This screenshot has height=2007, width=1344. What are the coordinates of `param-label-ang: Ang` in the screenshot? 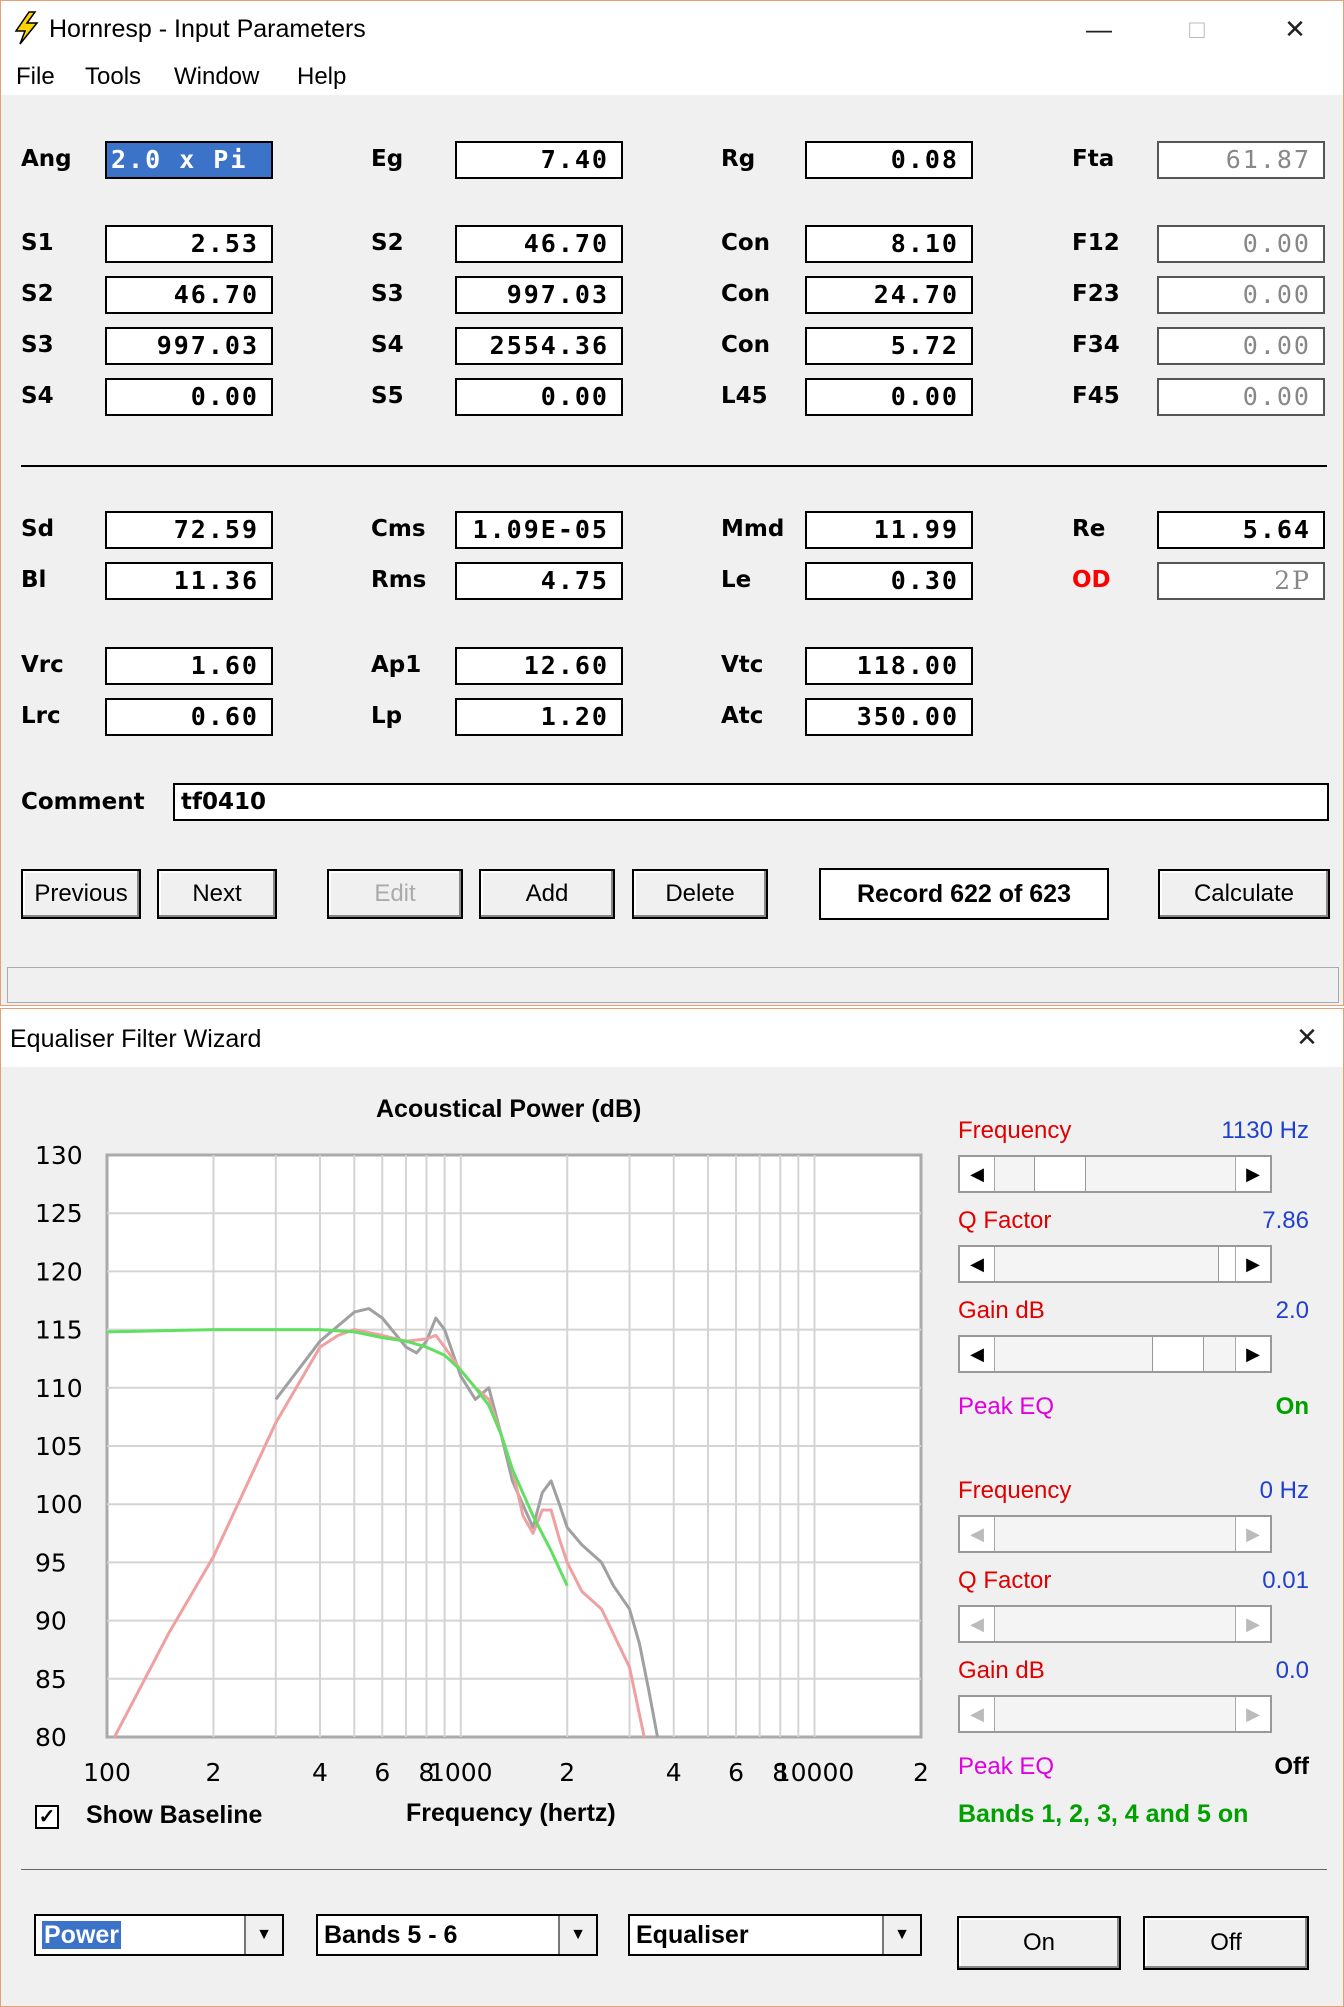 It's located at (46, 159).